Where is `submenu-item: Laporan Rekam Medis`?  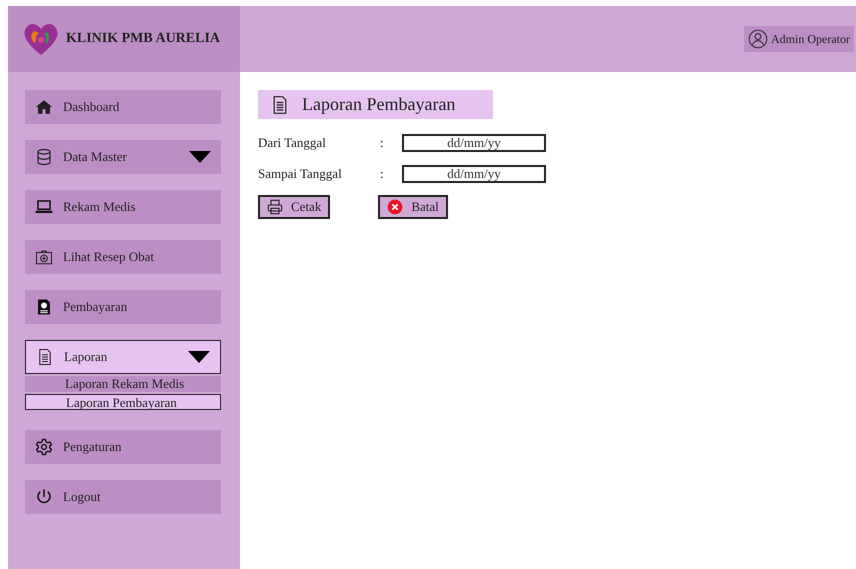 submenu-item: Laporan Rekam Medis is located at coordinates (123, 384).